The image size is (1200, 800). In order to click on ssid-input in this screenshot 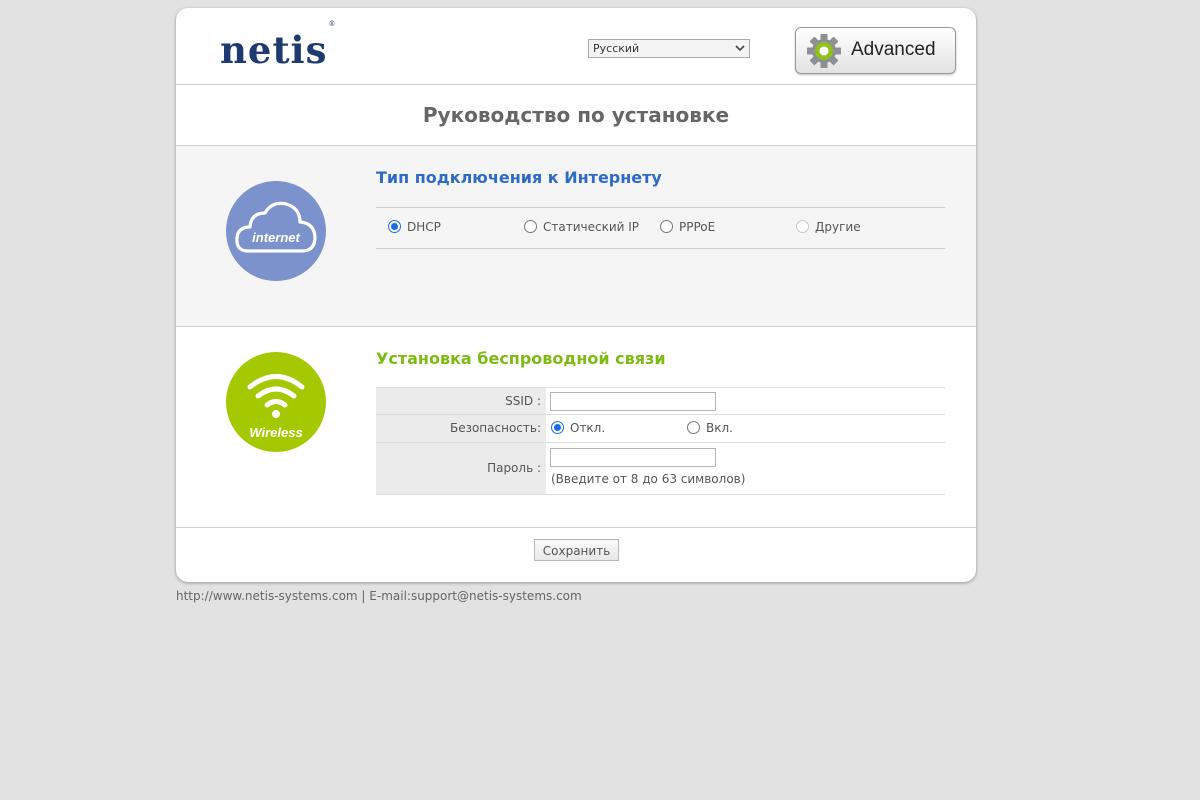, I will do `click(633, 401)`.